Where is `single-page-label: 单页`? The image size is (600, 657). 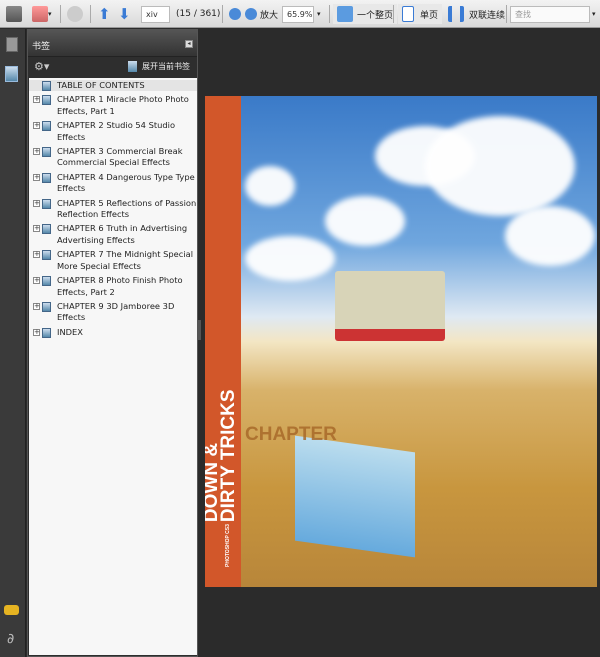
single-page-label: 单页 is located at coordinates (429, 15).